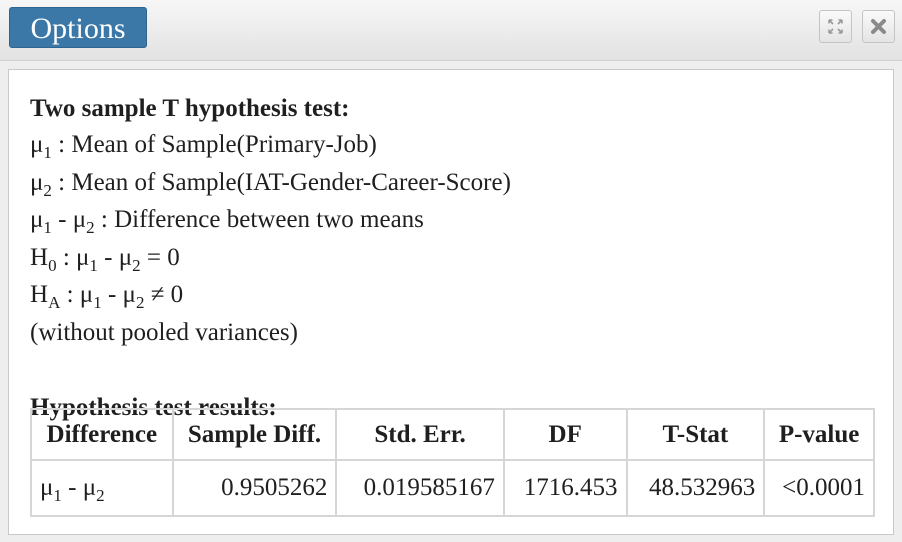  What do you see at coordinates (254, 434) in the screenshot?
I see `column-header-sample-diff: Sample Diff.` at bounding box center [254, 434].